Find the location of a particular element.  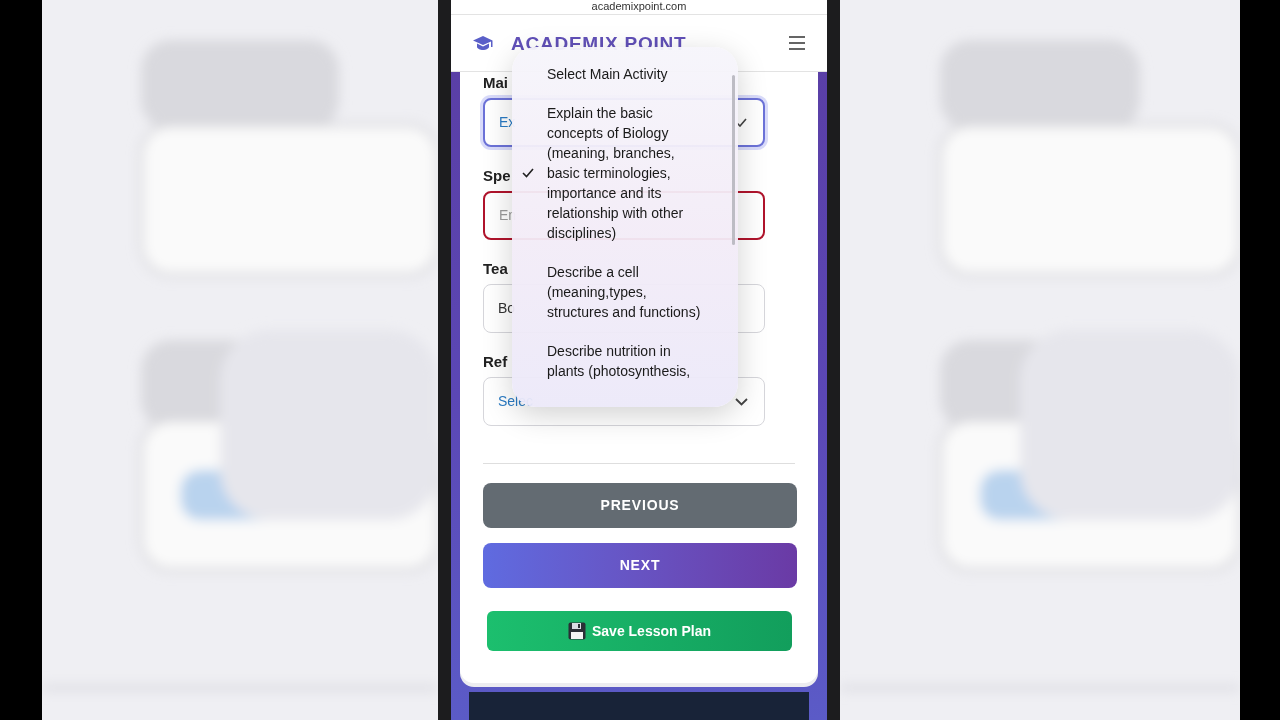

url-text: academixpoint.com is located at coordinates (639, 7).